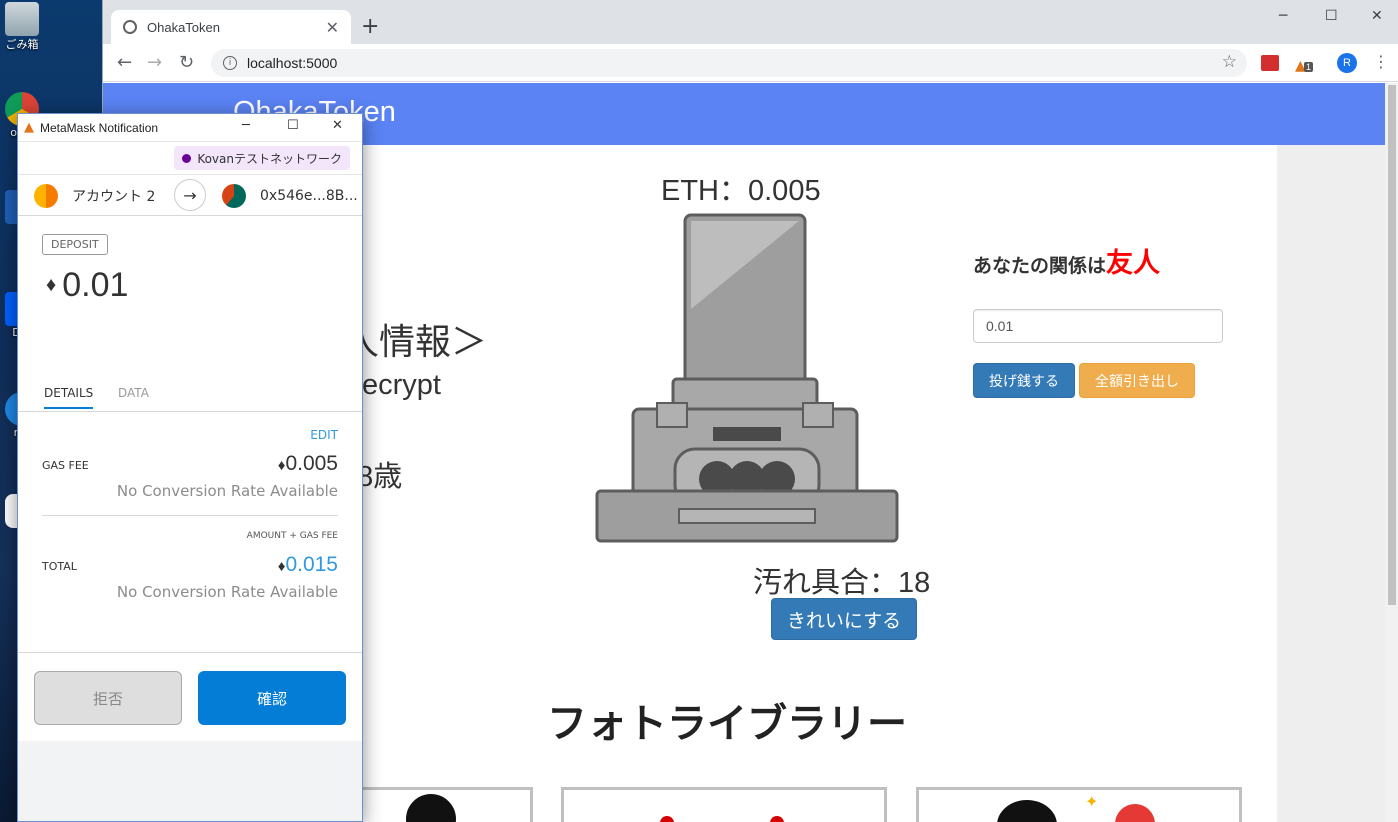 This screenshot has height=822, width=1398. What do you see at coordinates (227, 592) in the screenshot?
I see `total-conversion: No Conversion Rate Available` at bounding box center [227, 592].